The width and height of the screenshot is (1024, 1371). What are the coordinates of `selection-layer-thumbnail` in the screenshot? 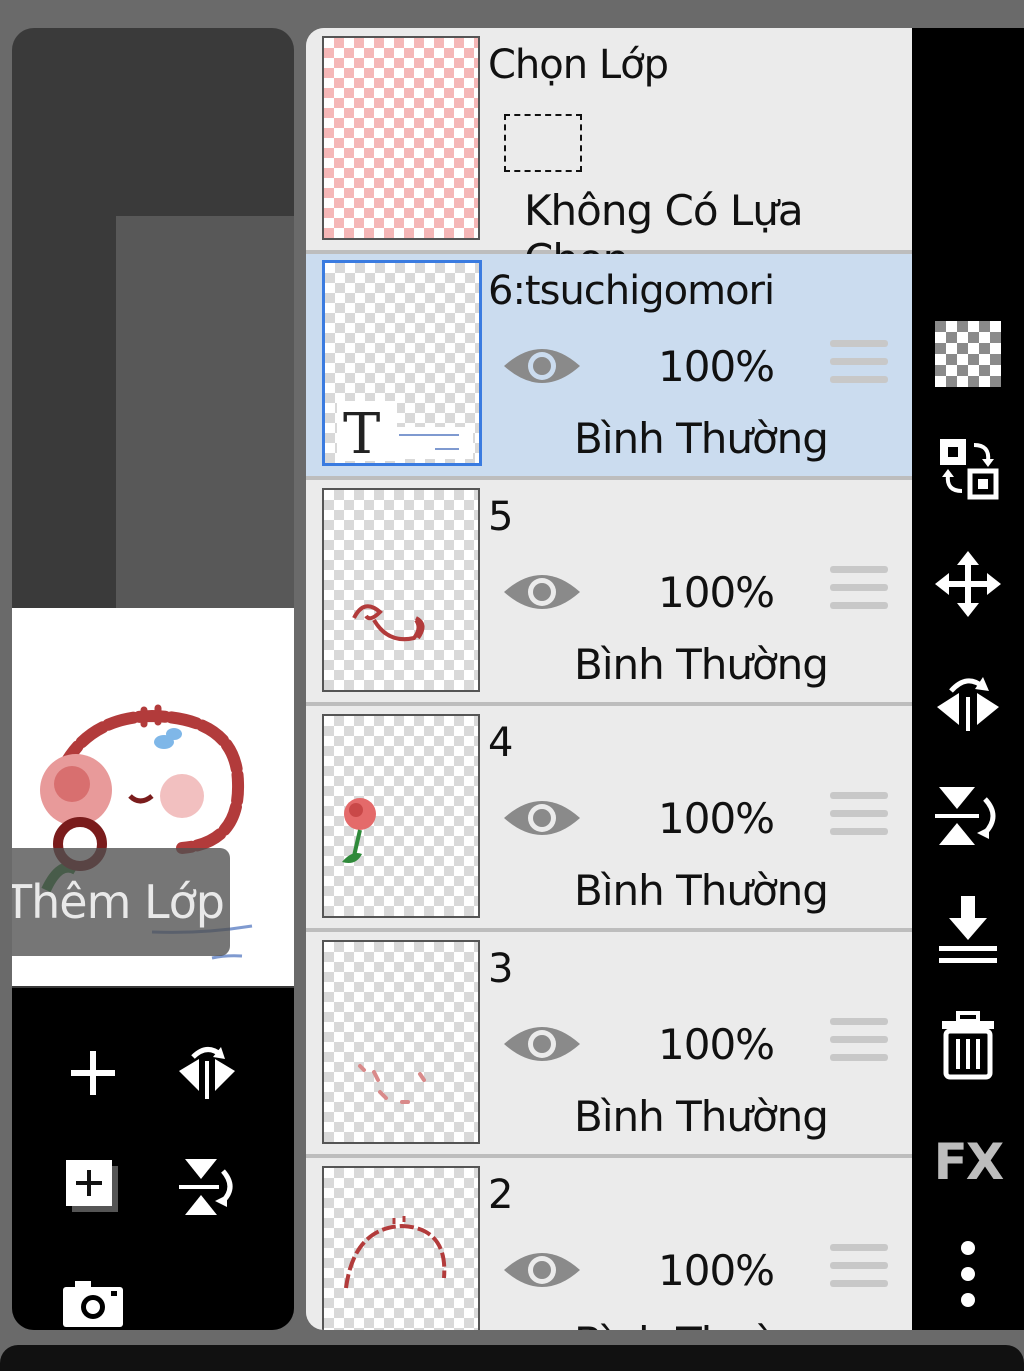 It's located at (401, 138).